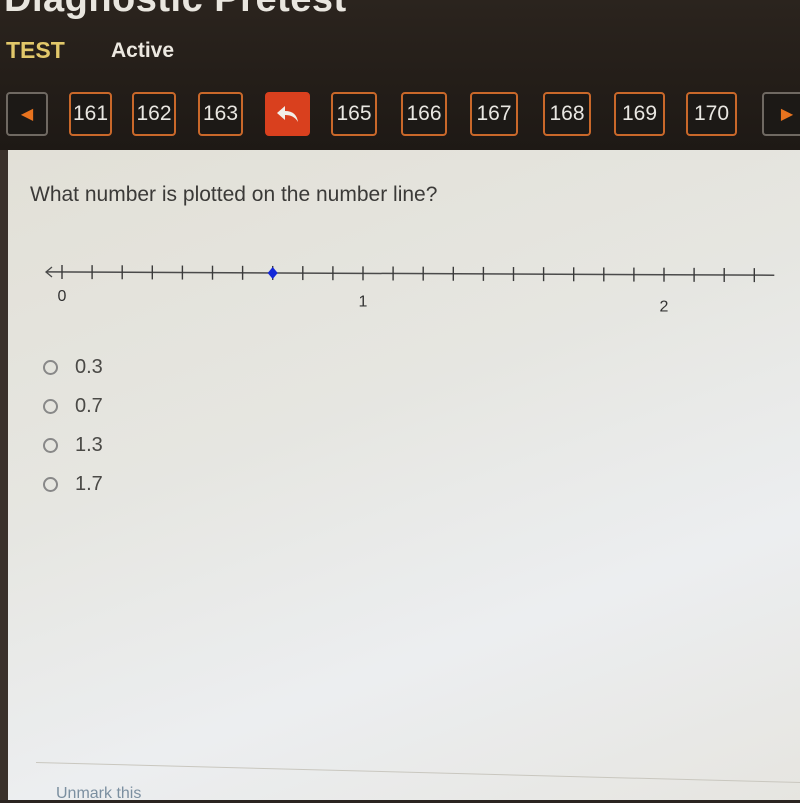 The height and width of the screenshot is (803, 800). I want to click on answer-options: 0.3 0.7 1.3 1.7, so click(73, 426).